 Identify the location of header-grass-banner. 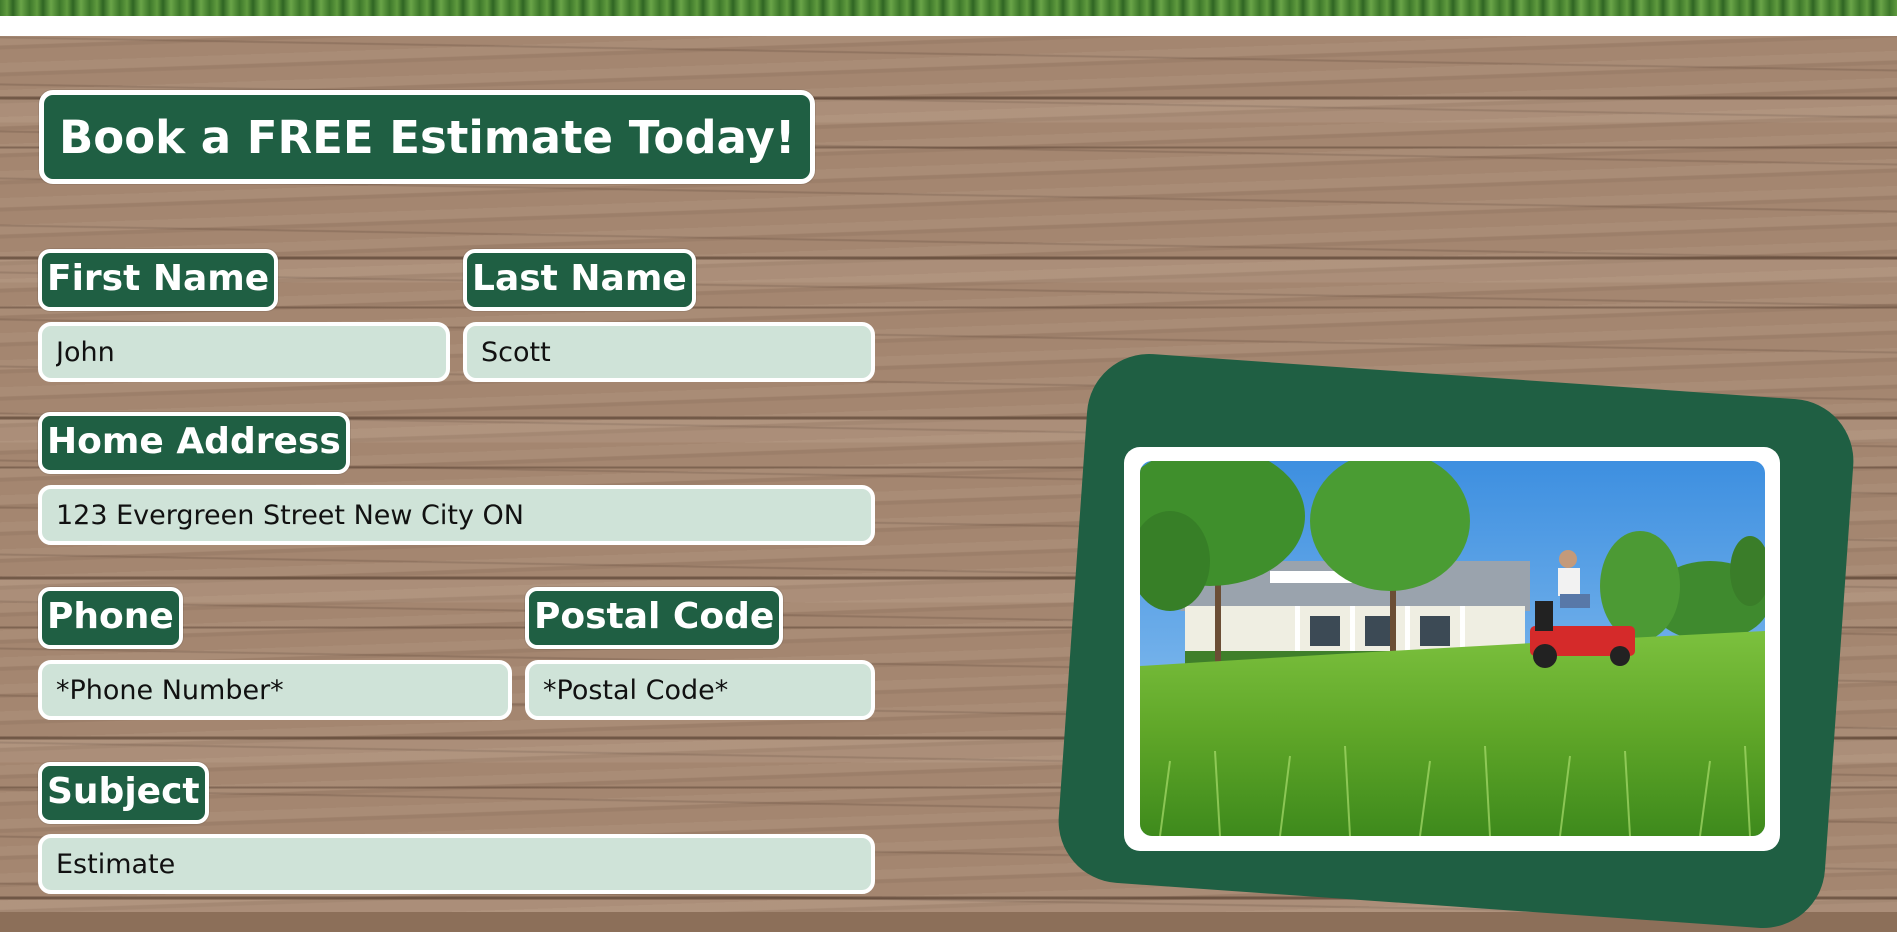
(948, 8).